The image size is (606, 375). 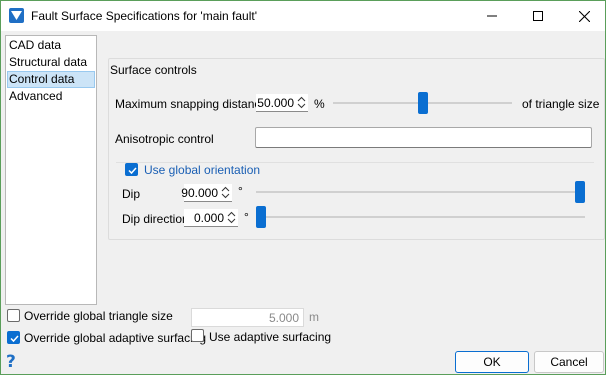 What do you see at coordinates (115, 338) in the screenshot?
I see `override-adaptive-label: Override global adaptive surfacing` at bounding box center [115, 338].